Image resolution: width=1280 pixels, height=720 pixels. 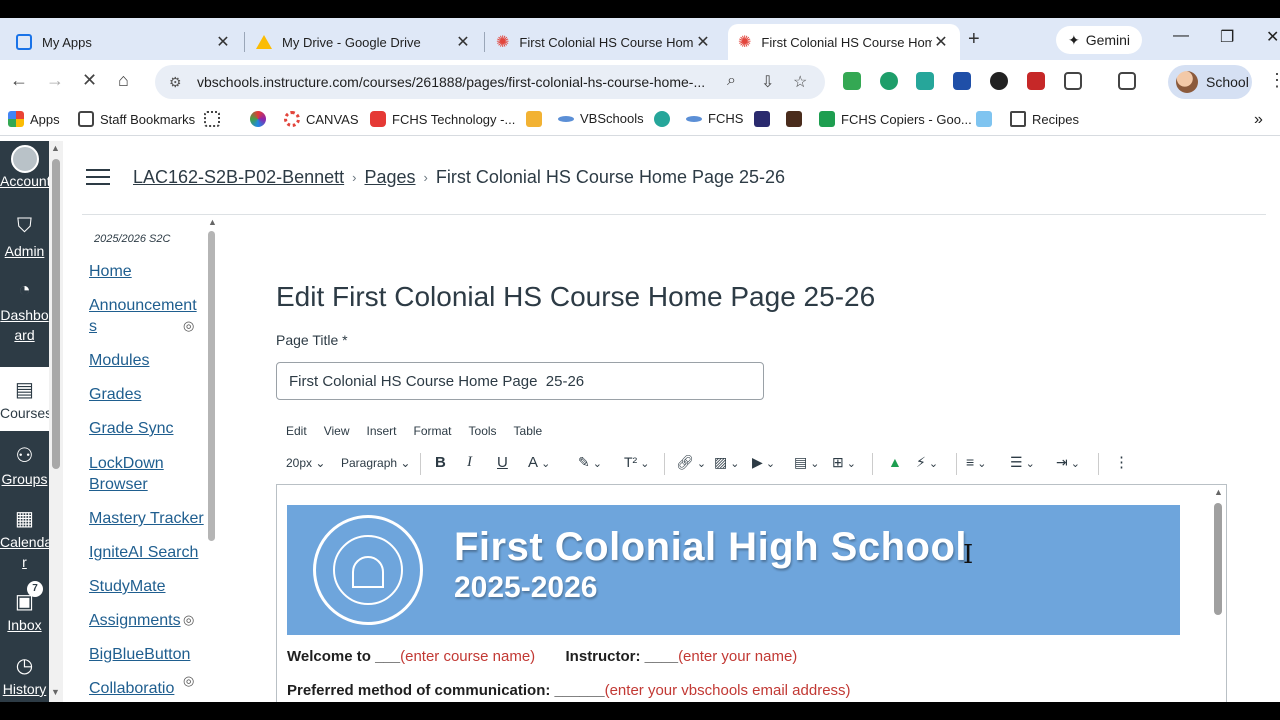 I want to click on bookmark-teal, so click(x=662, y=119).